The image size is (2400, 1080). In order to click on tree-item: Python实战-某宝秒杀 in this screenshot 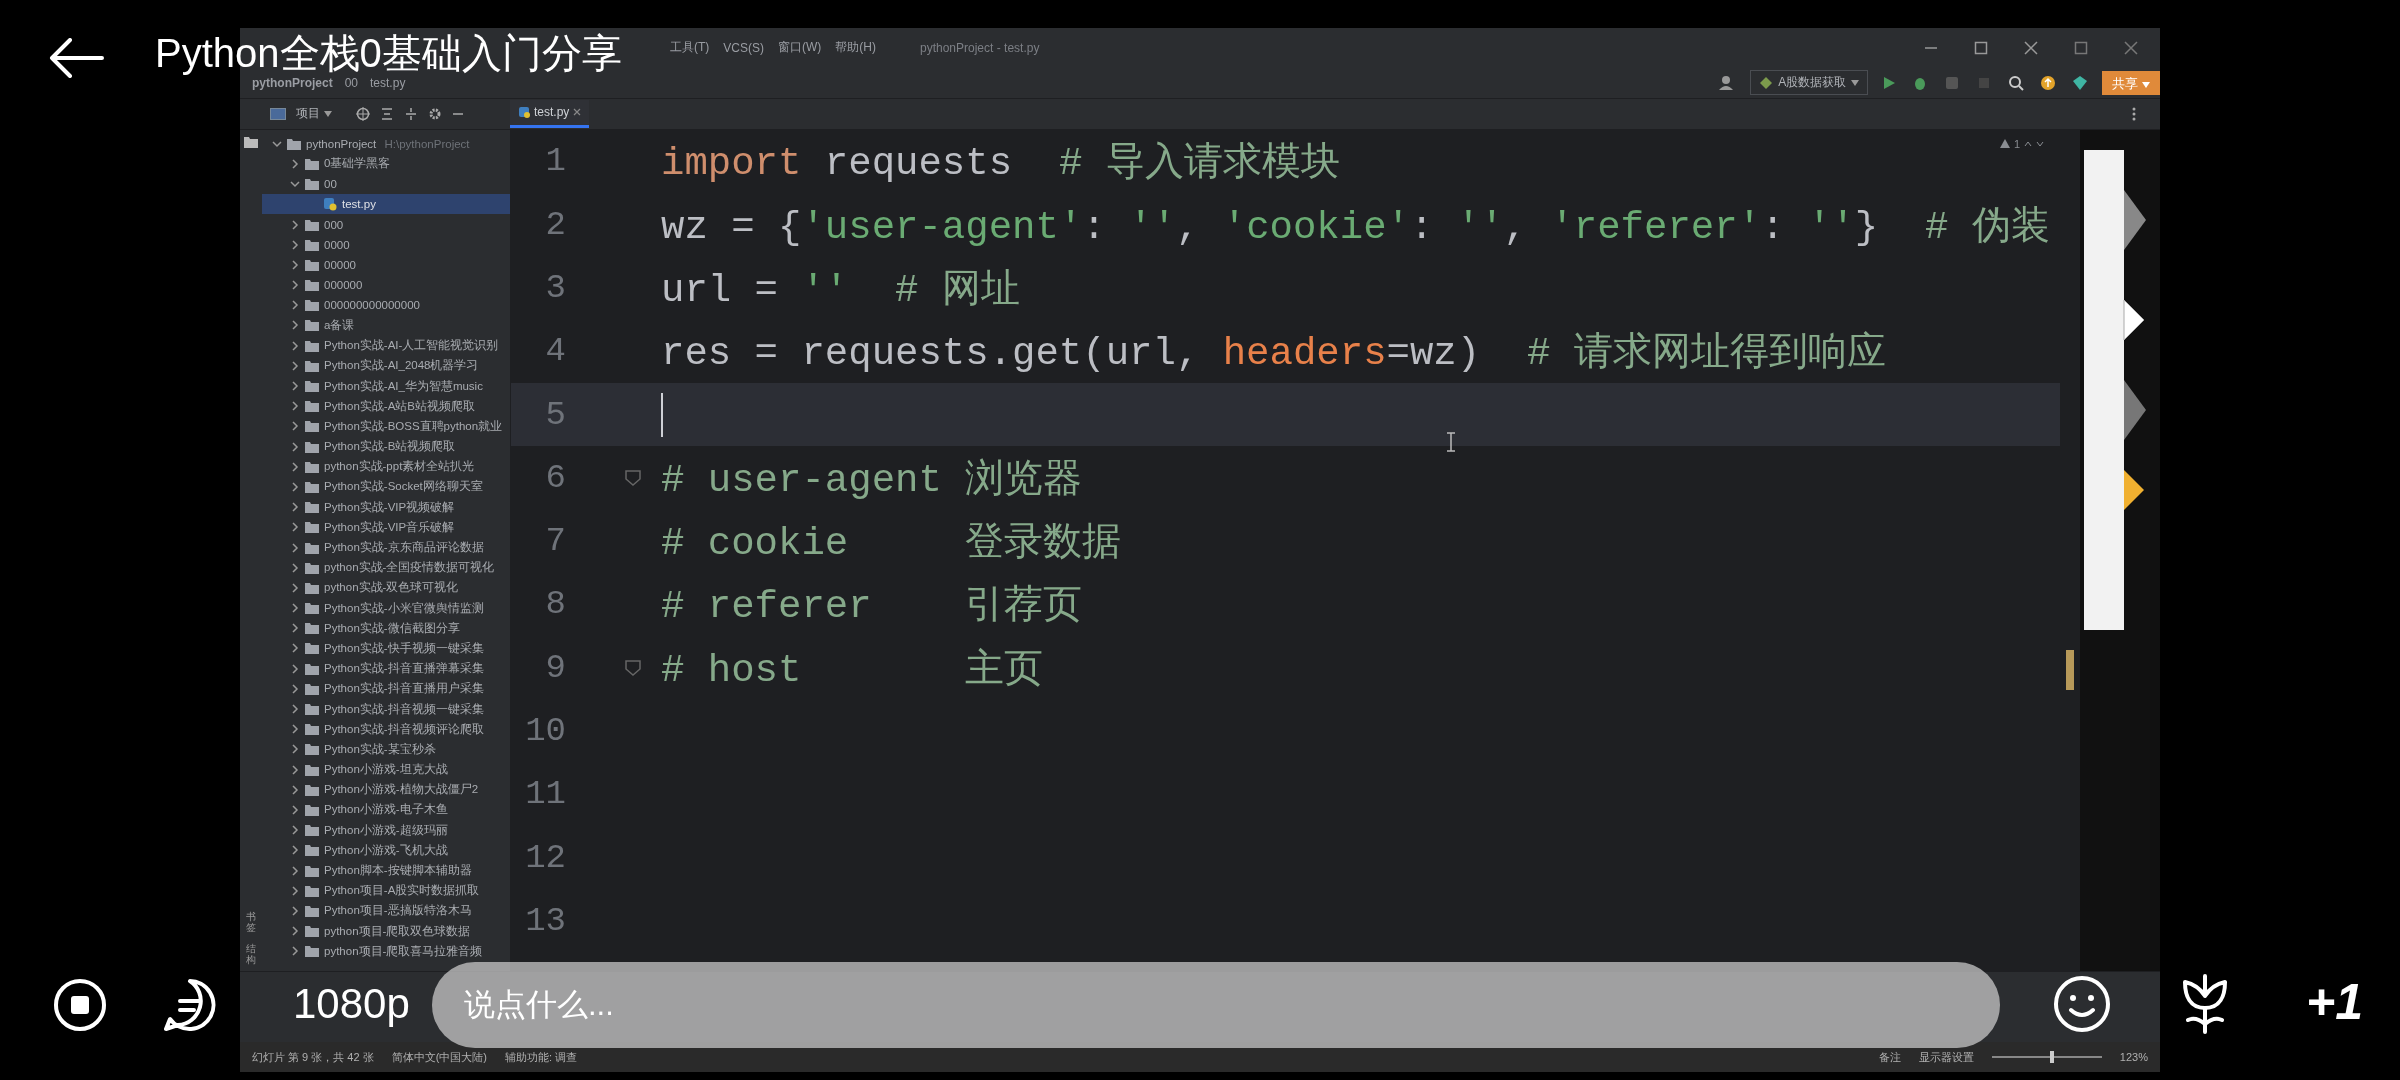, I will do `click(386, 749)`.